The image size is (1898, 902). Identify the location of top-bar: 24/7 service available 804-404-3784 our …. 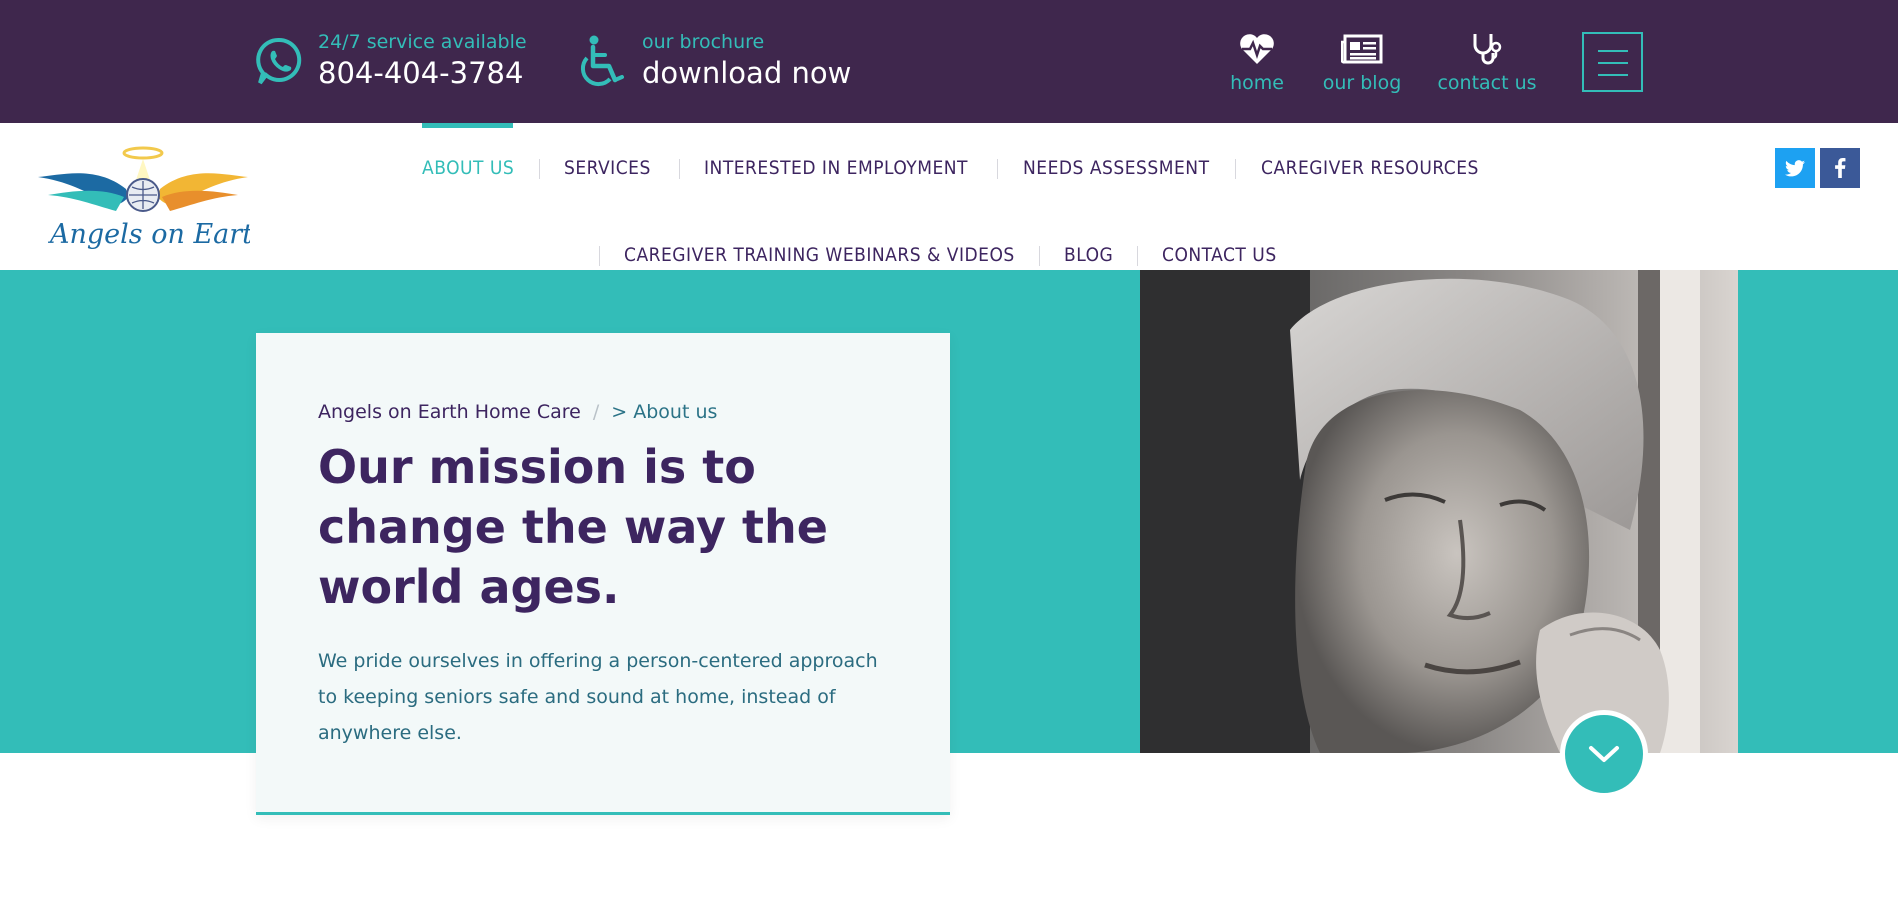
(949, 61).